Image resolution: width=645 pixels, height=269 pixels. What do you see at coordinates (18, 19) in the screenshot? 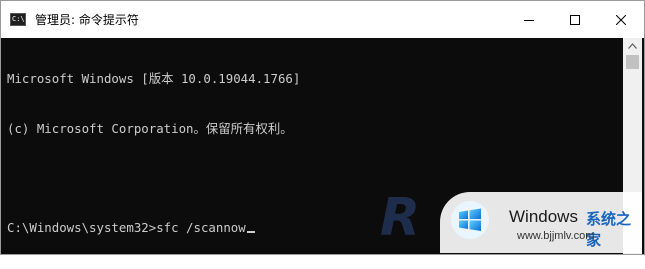
I see `cmd-app-icon: C:\` at bounding box center [18, 19].